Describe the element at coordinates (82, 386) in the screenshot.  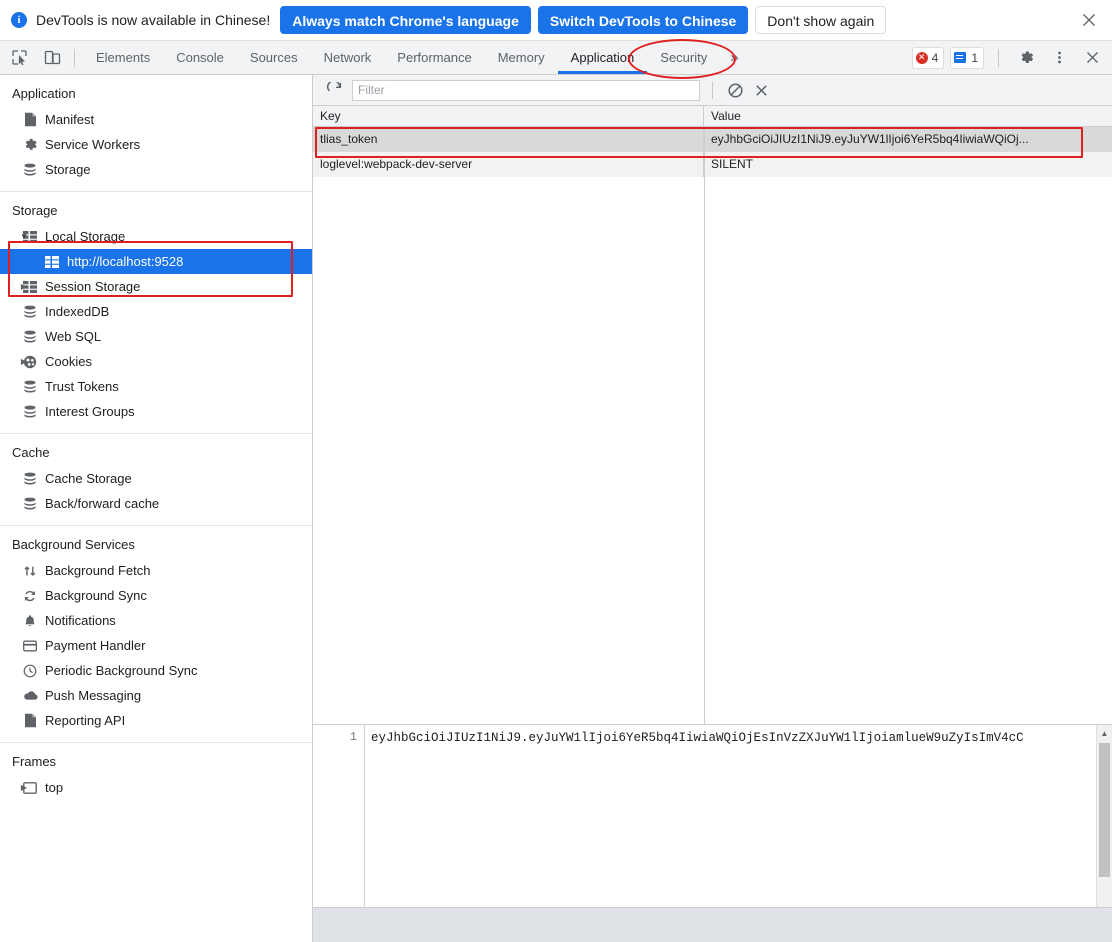
I see `sidebar-item-label: Trust Tokens` at that location.